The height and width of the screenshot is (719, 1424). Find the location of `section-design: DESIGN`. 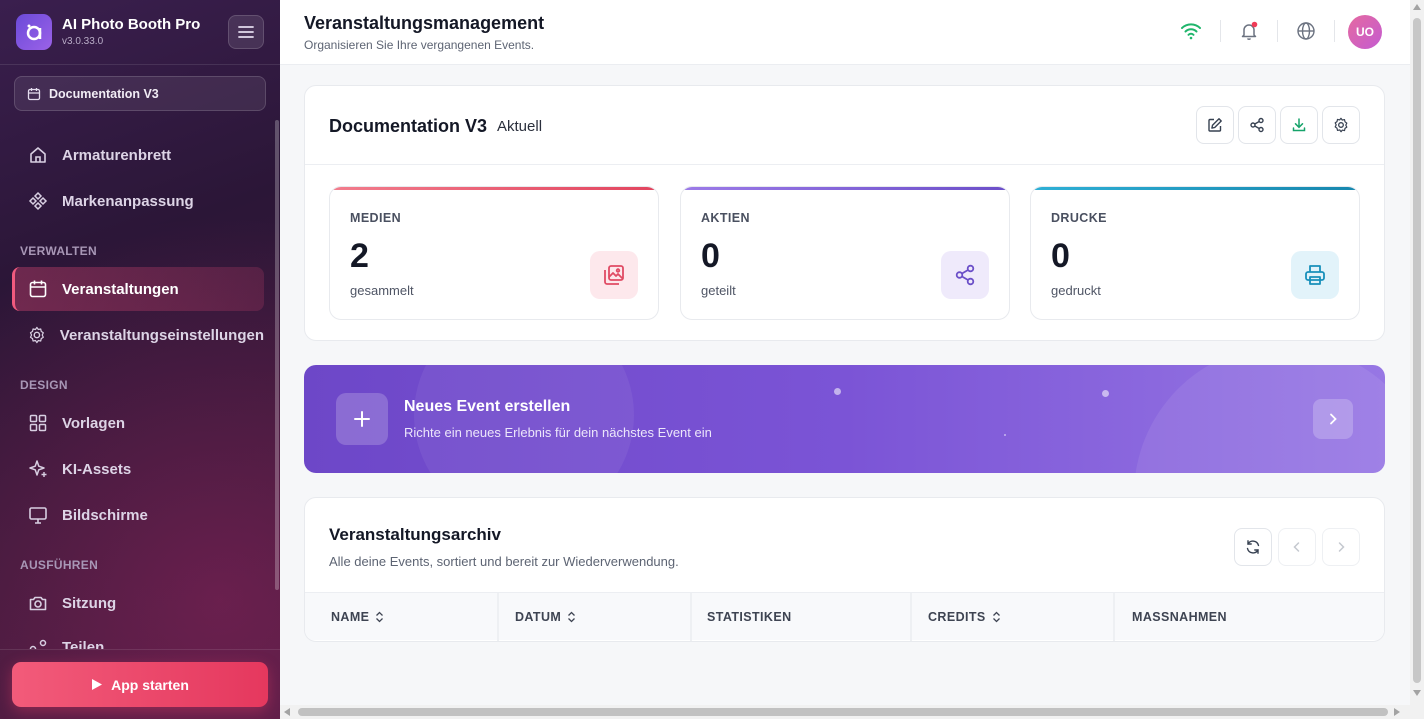

section-design: DESIGN is located at coordinates (44, 385).